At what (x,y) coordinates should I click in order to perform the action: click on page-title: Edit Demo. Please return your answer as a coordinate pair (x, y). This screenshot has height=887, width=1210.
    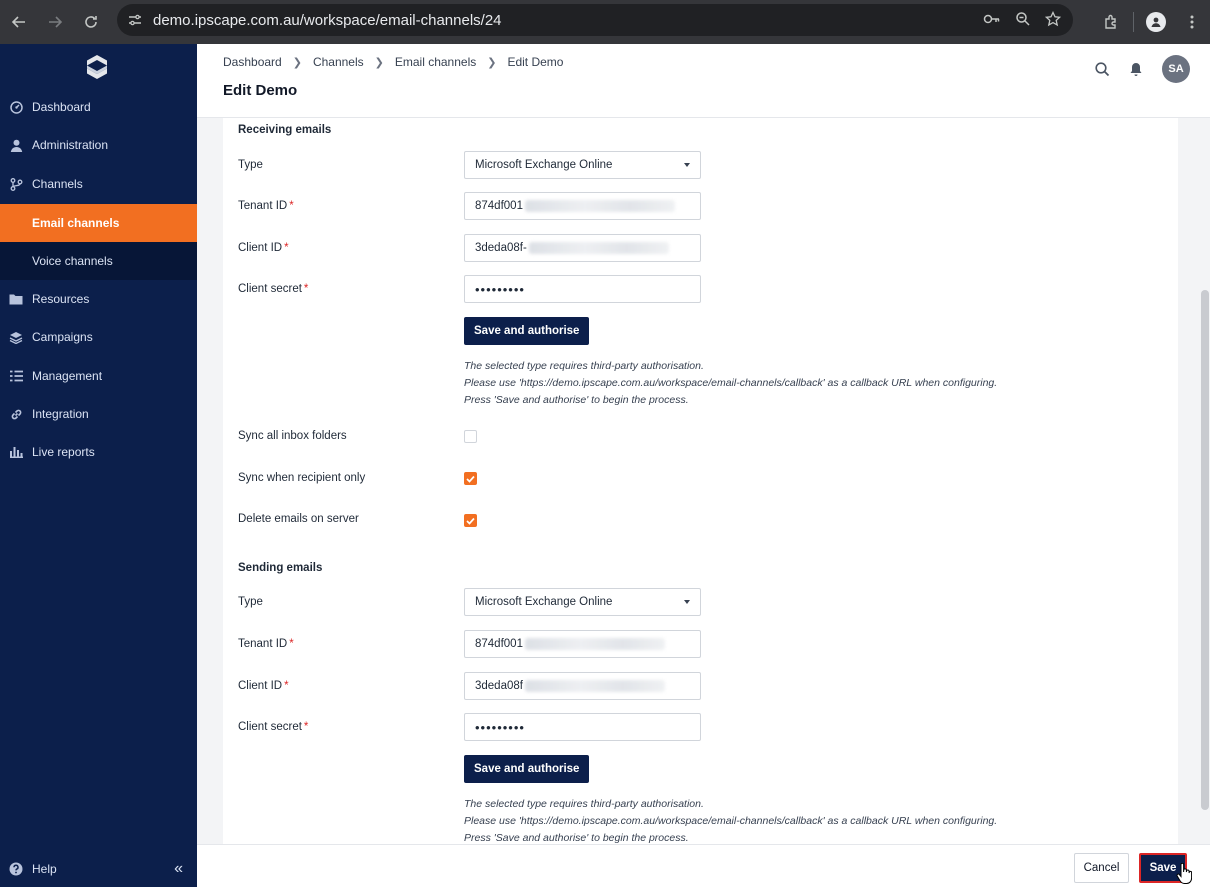
    Looking at the image, I should click on (260, 90).